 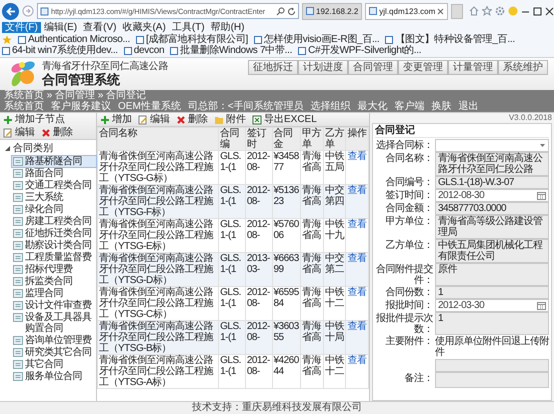 I want to click on module-tab: 变更管理, so click(x=423, y=67).